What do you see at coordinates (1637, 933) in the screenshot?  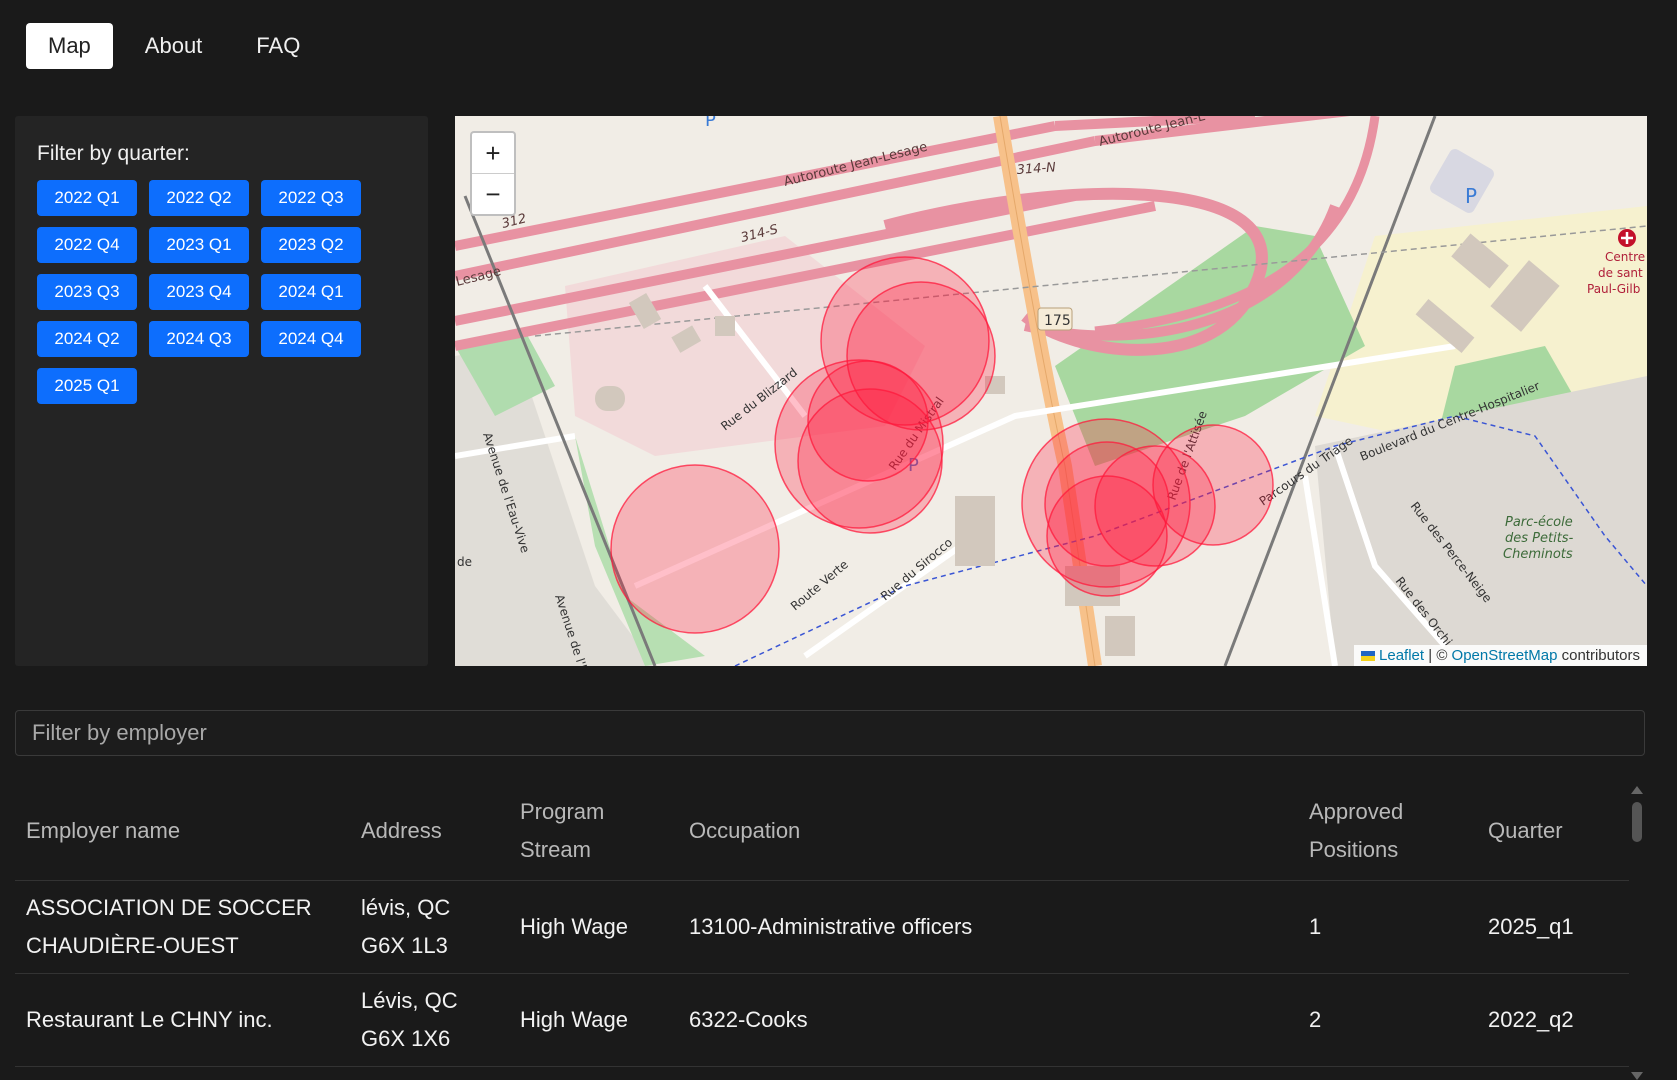 I see `table-scrollbar` at bounding box center [1637, 933].